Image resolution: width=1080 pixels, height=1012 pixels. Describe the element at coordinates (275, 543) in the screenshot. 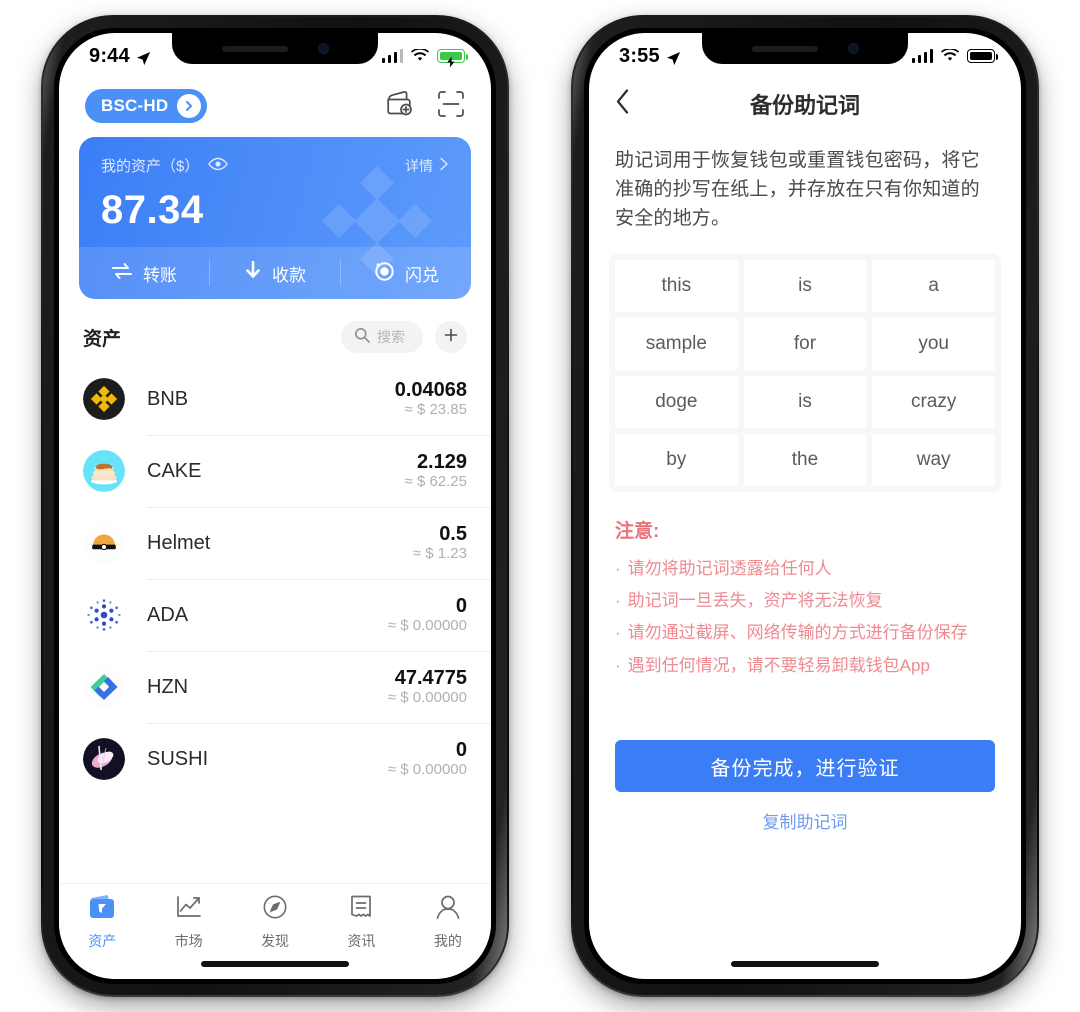

I see `asset-row-helmet: Helmet 0.5 ≈ $ 1.23` at that location.